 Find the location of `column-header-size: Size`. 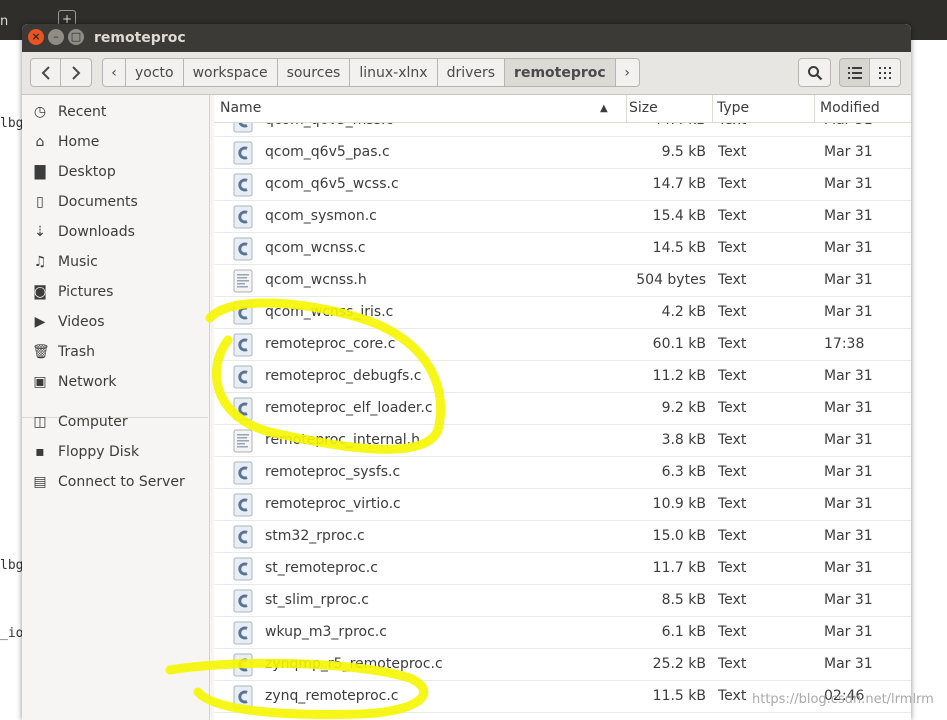

column-header-size: Size is located at coordinates (668, 108).